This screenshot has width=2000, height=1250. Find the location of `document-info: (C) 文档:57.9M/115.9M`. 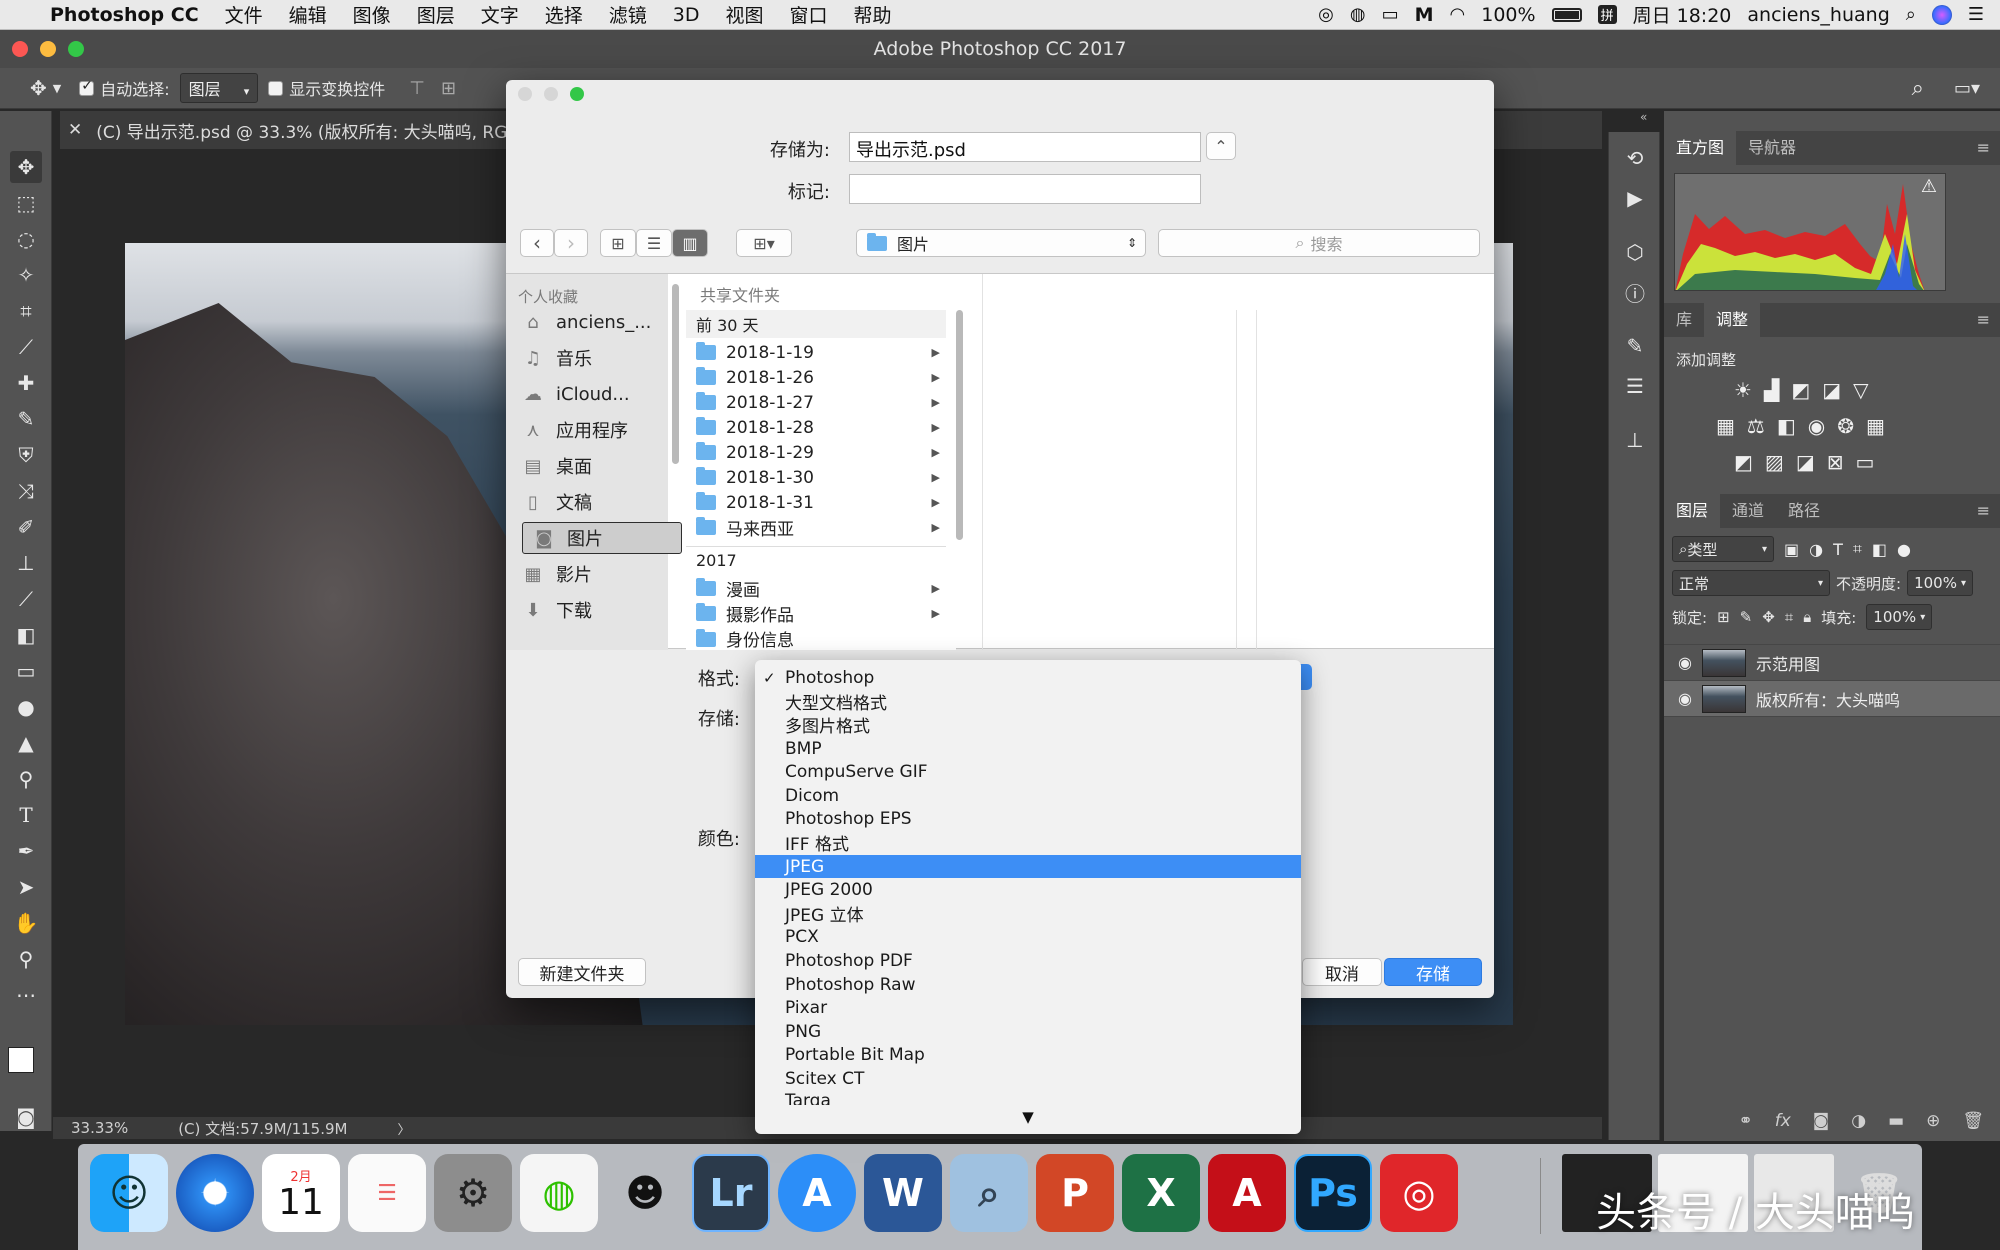

document-info: (C) 文档:57.9M/115.9M is located at coordinates (262, 1128).